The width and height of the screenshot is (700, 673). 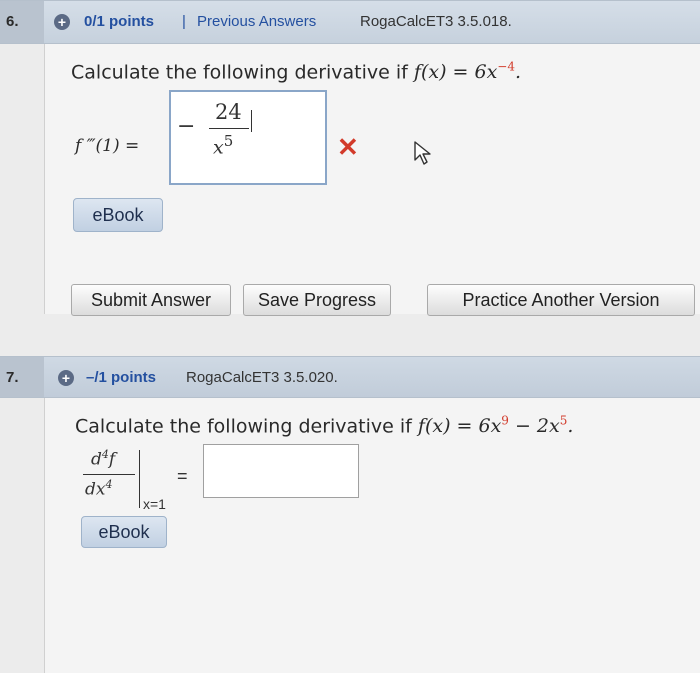 What do you see at coordinates (281, 471) in the screenshot?
I see `answer-input` at bounding box center [281, 471].